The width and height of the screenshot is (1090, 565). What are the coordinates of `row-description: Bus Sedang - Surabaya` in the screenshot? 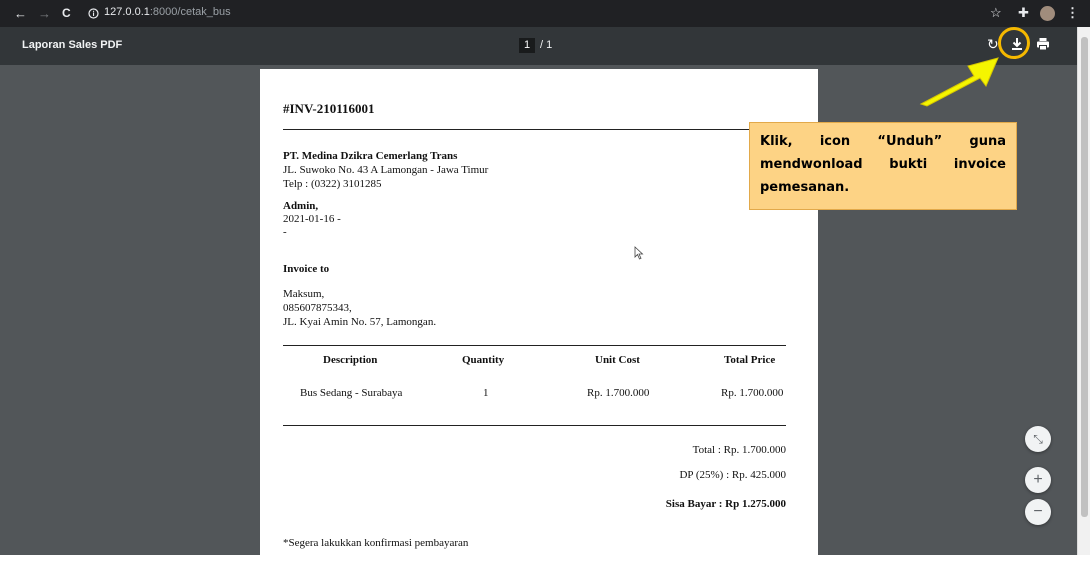 It's located at (351, 393).